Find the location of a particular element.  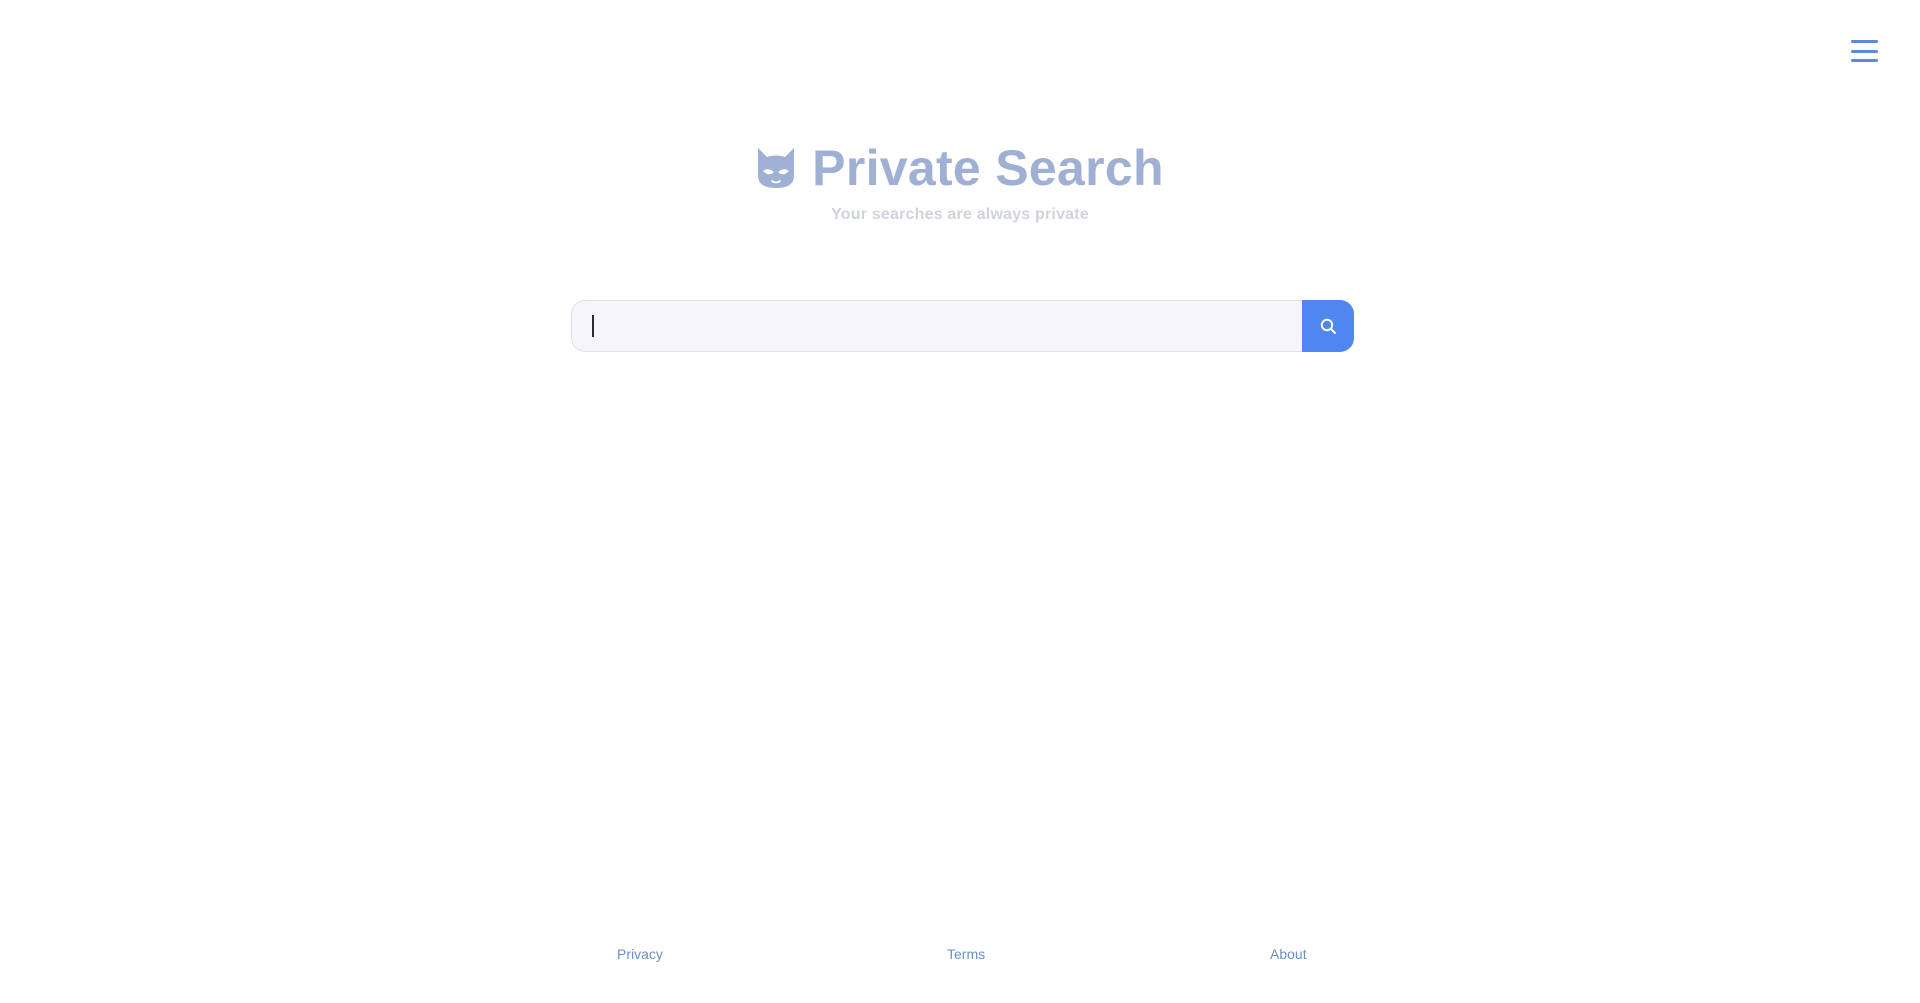

search-form is located at coordinates (962, 326).